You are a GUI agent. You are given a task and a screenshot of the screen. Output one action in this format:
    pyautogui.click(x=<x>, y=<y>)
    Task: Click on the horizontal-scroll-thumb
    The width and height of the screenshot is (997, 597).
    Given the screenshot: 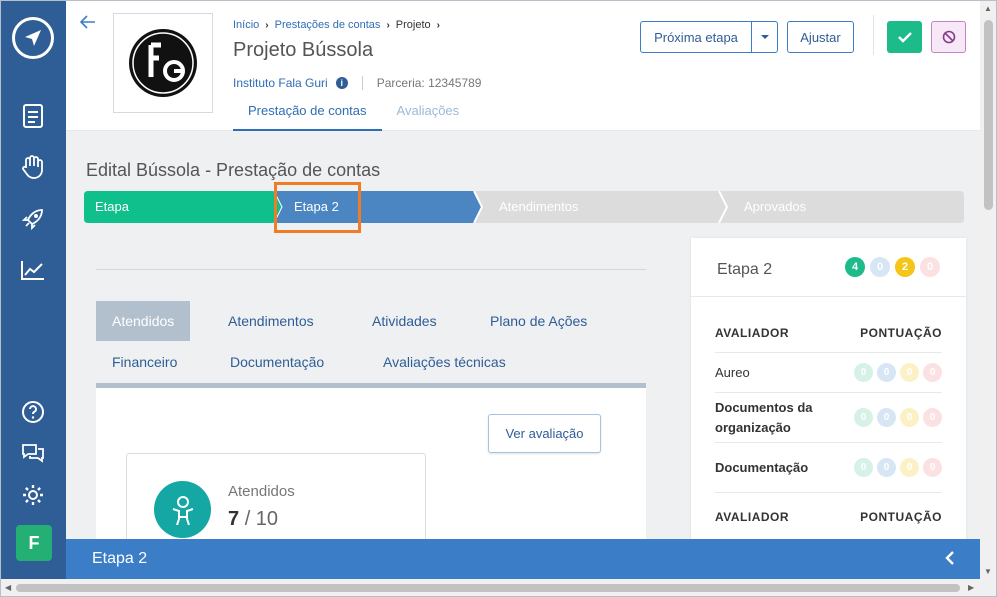 What is the action you would take?
    pyautogui.click(x=488, y=588)
    